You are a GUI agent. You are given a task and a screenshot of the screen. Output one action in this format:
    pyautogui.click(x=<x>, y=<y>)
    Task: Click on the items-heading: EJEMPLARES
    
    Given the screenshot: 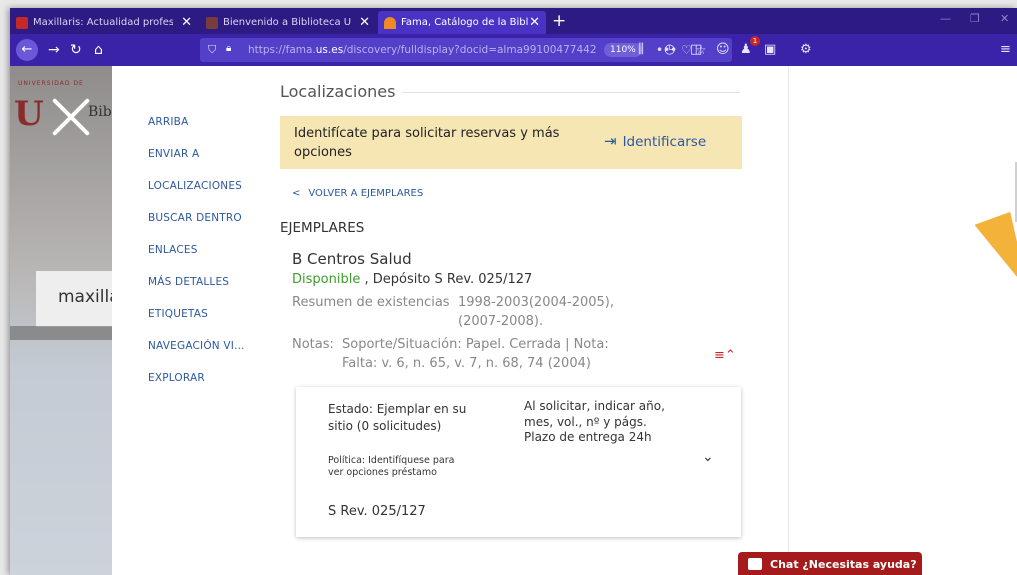 What is the action you would take?
    pyautogui.click(x=322, y=228)
    